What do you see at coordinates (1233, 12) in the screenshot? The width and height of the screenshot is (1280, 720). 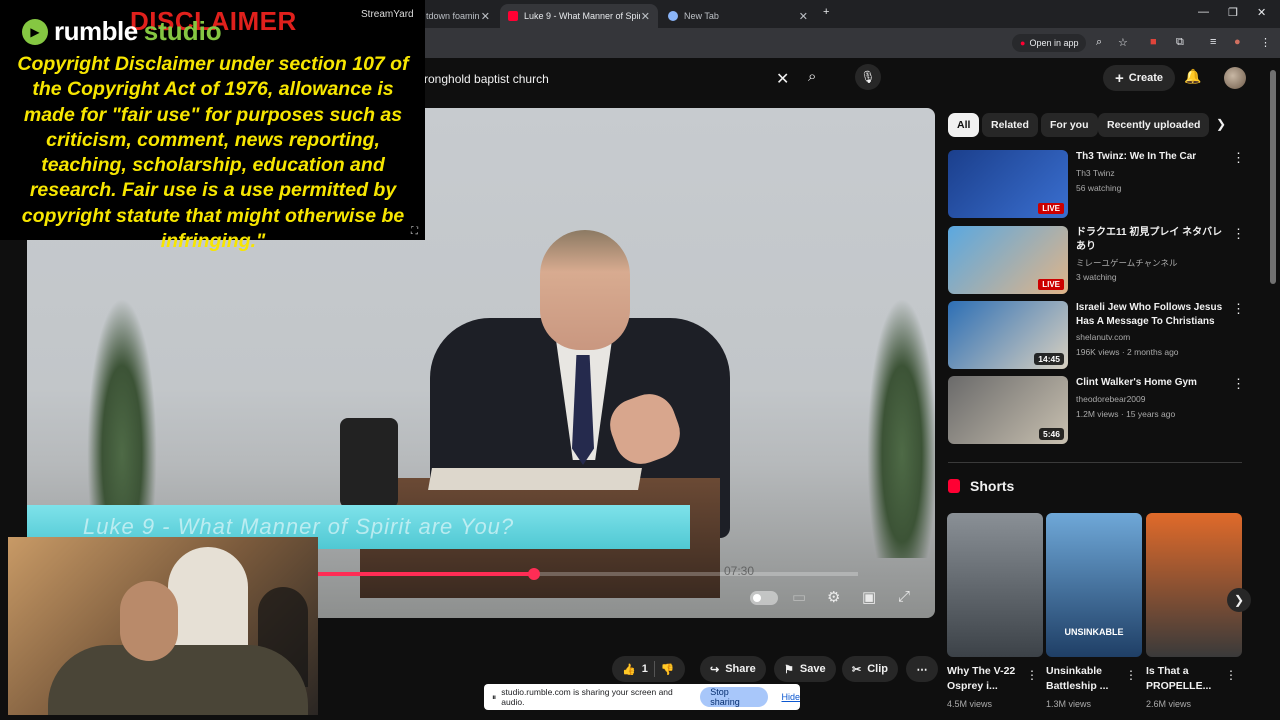 I see `restore-icon: ❐` at bounding box center [1233, 12].